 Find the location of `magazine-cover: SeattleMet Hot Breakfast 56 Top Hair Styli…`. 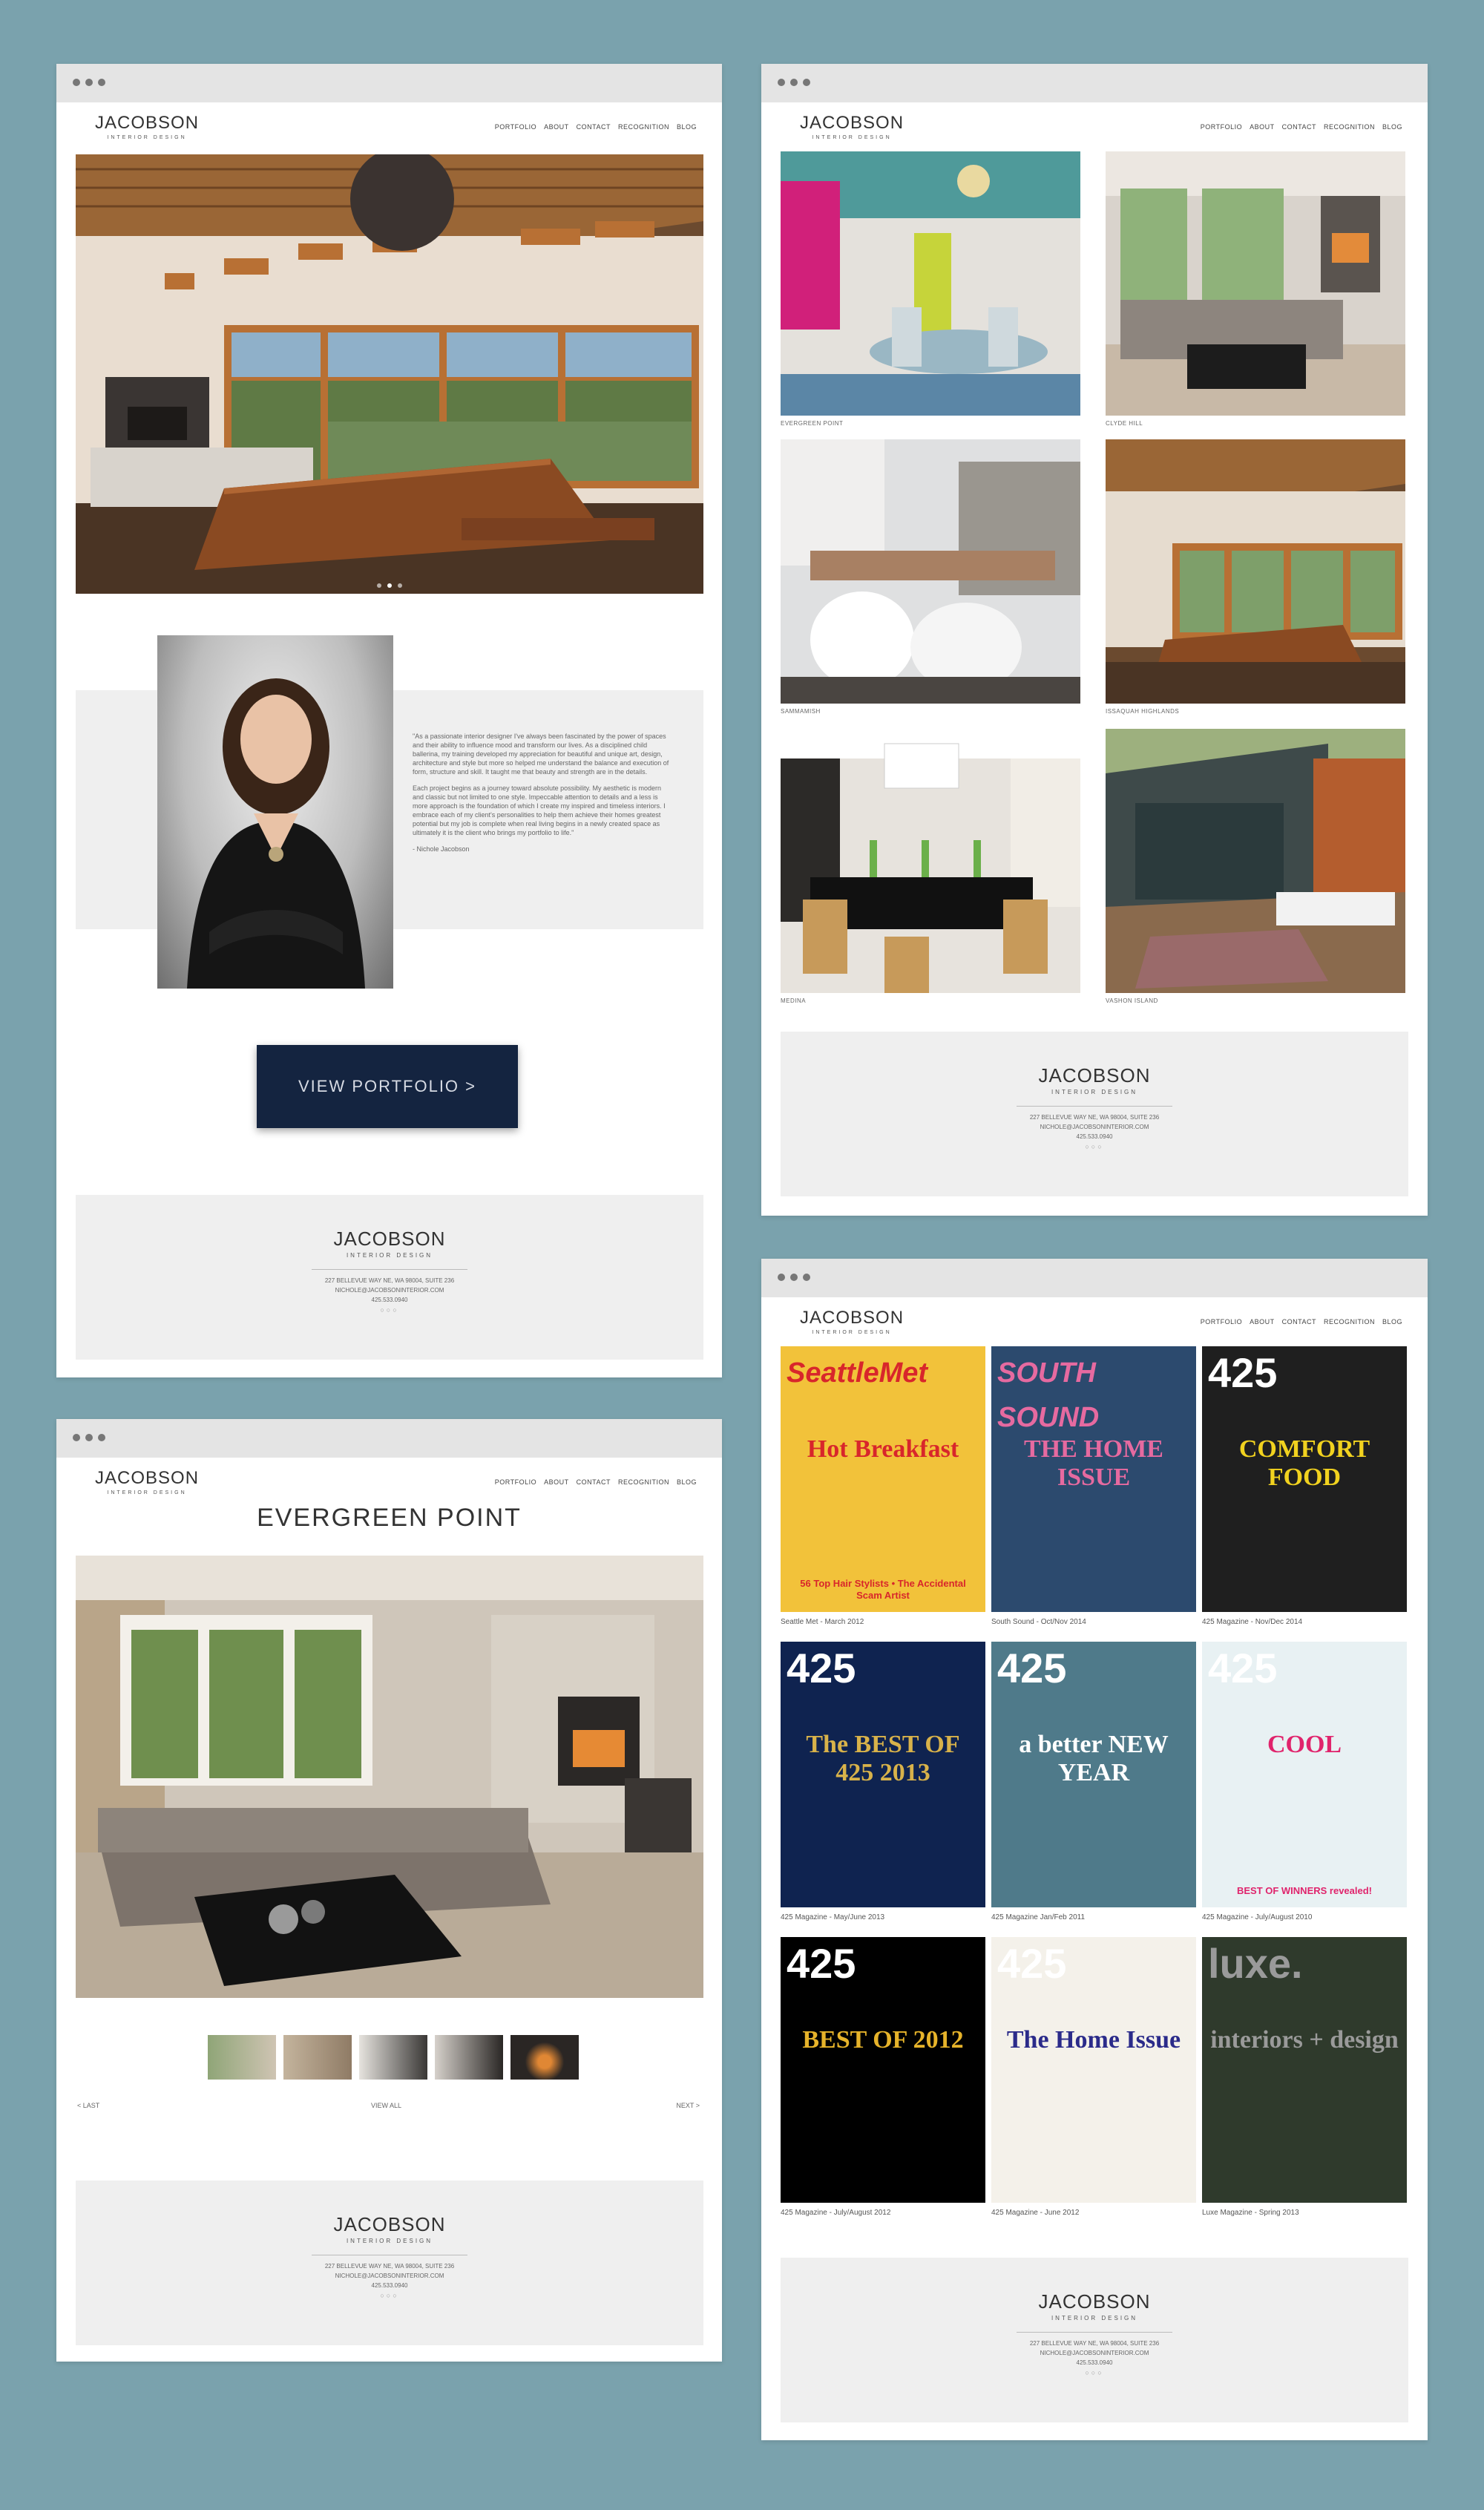

magazine-cover: SeattleMet Hot Breakfast 56 Top Hair Styli… is located at coordinates (883, 1479).